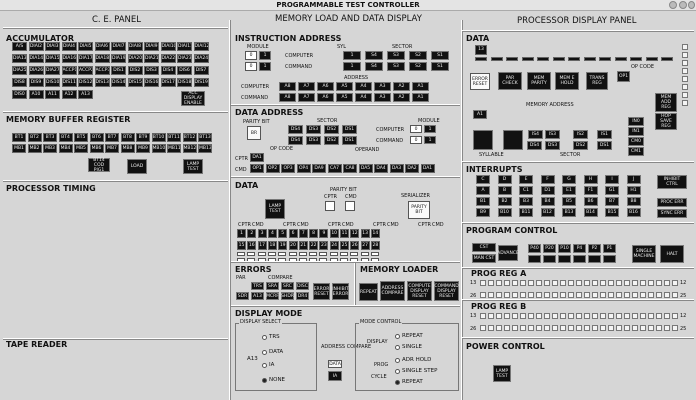 The height and width of the screenshot is (400, 696). I want to click on da-operand-cell: DA4, so click(381, 168).